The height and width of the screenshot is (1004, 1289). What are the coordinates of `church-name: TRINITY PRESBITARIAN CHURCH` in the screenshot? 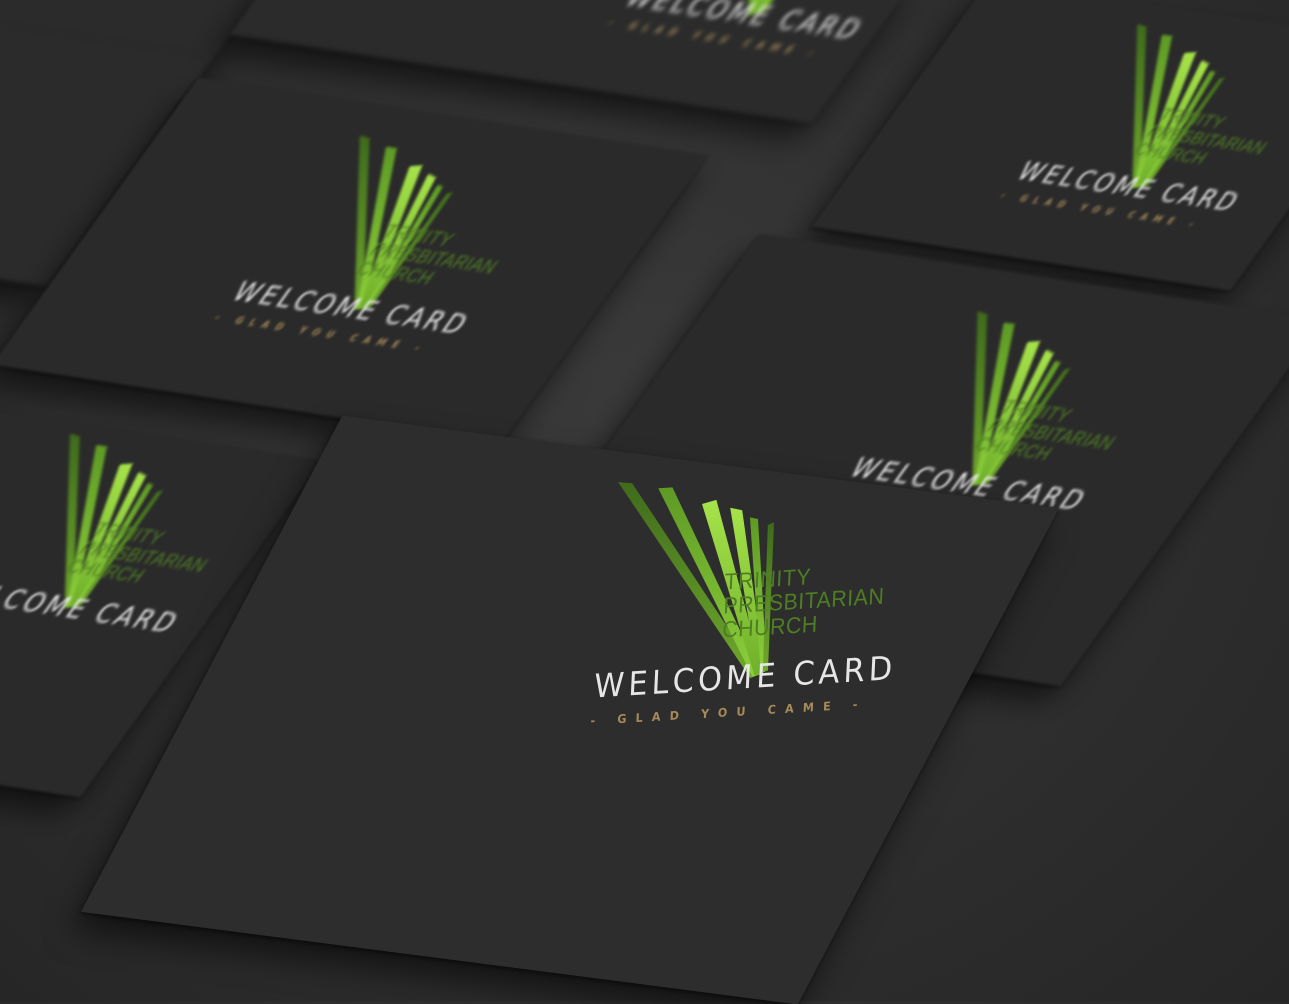 It's located at (803, 603).